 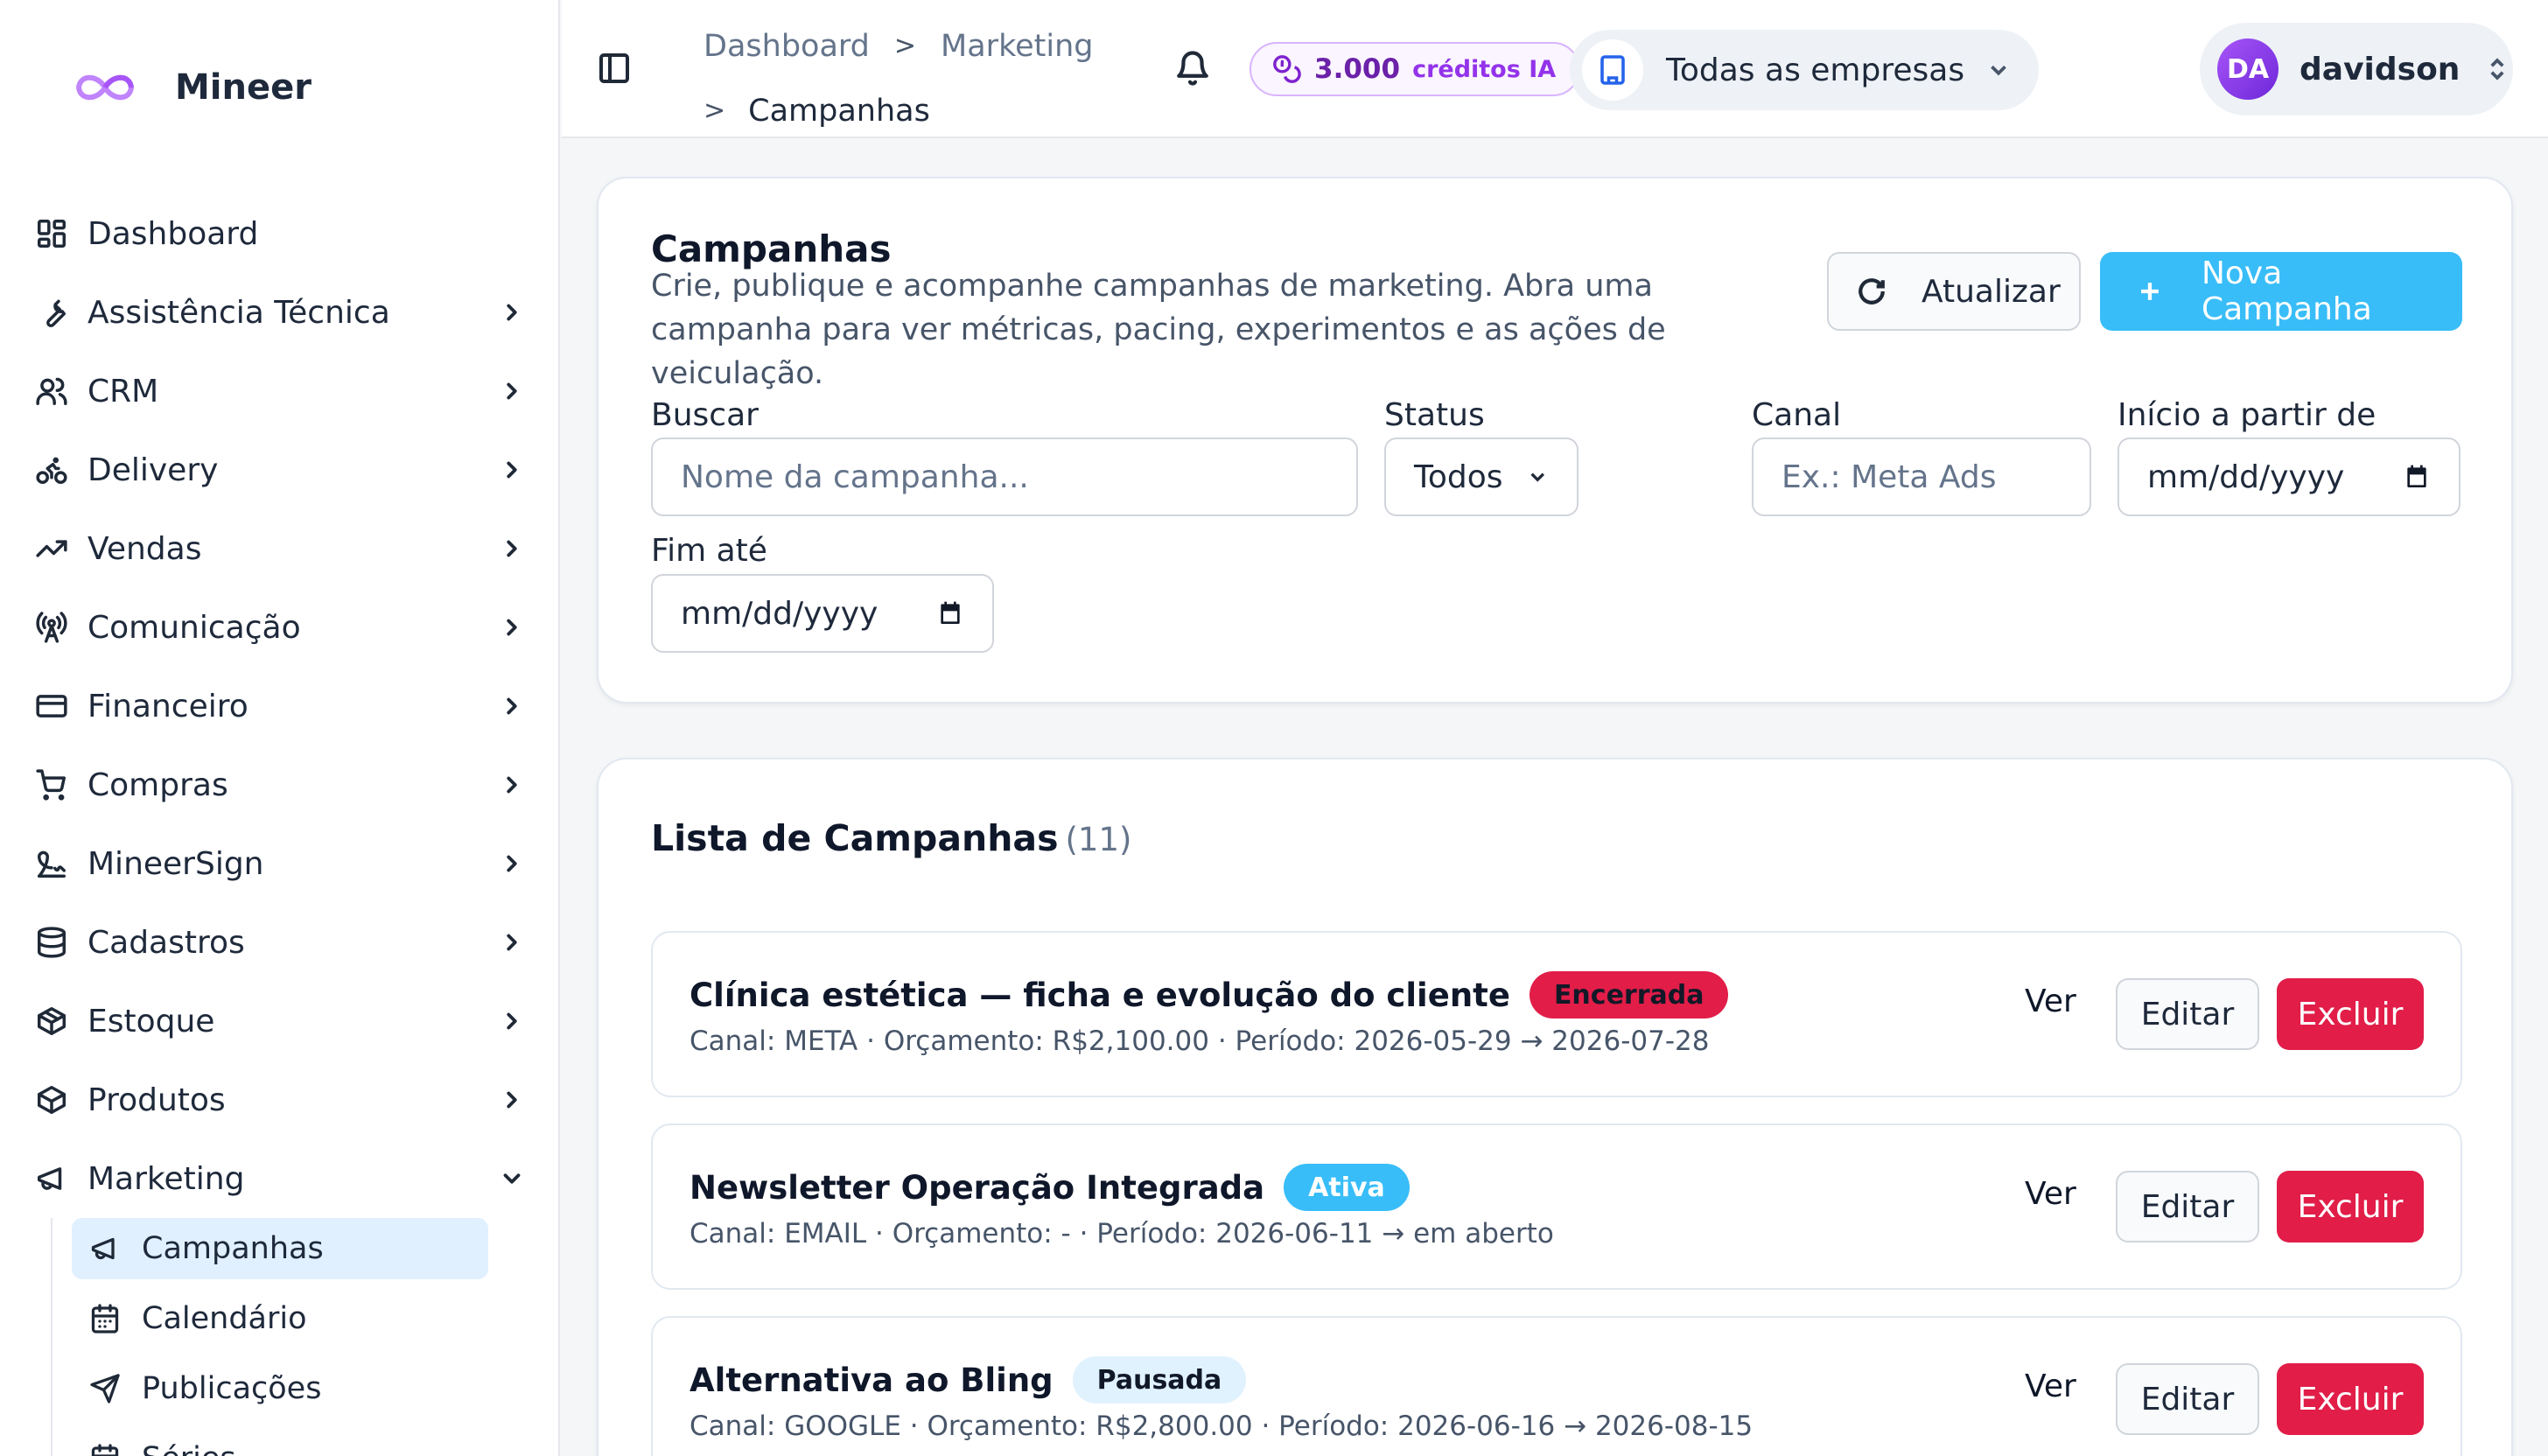 What do you see at coordinates (224, 1318) in the screenshot?
I see `sidebar-subitem-label: Calendário` at bounding box center [224, 1318].